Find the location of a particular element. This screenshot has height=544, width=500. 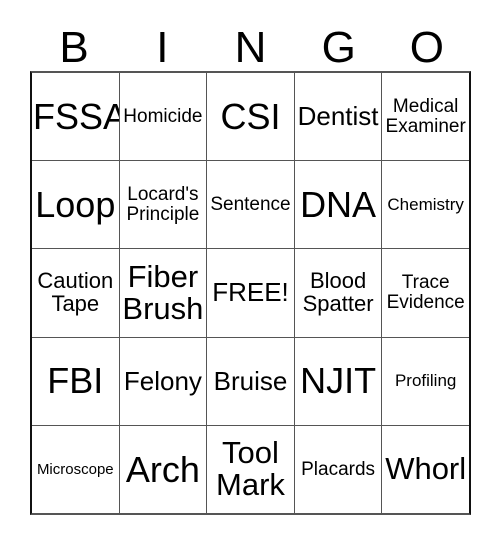

bingo-cell-g5: Placards is located at coordinates (338, 469).